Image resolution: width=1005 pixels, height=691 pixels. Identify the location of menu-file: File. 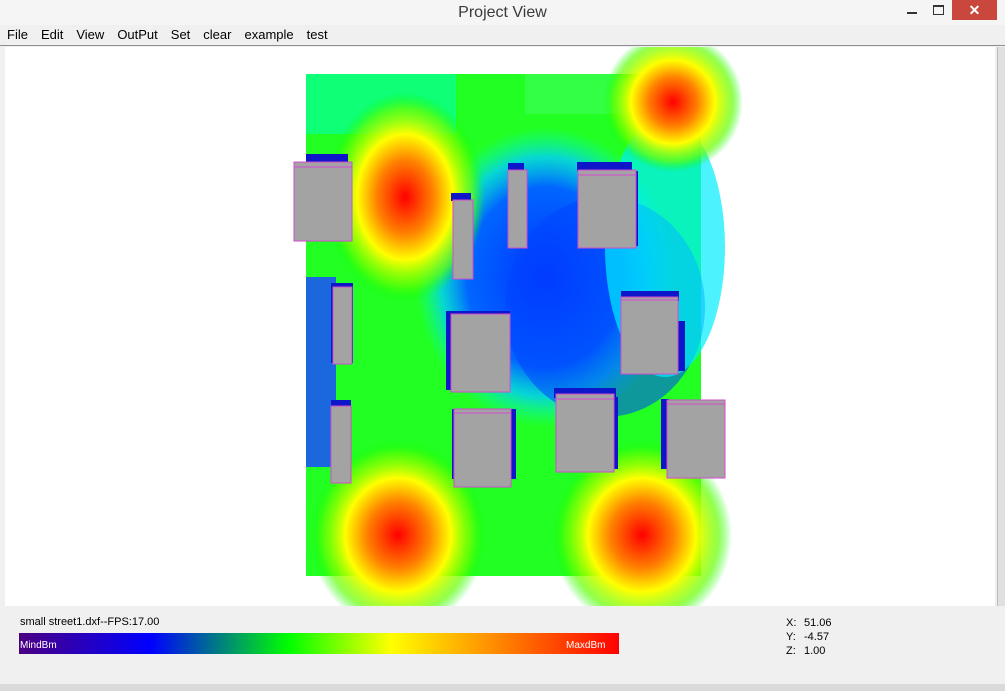
(17, 35).